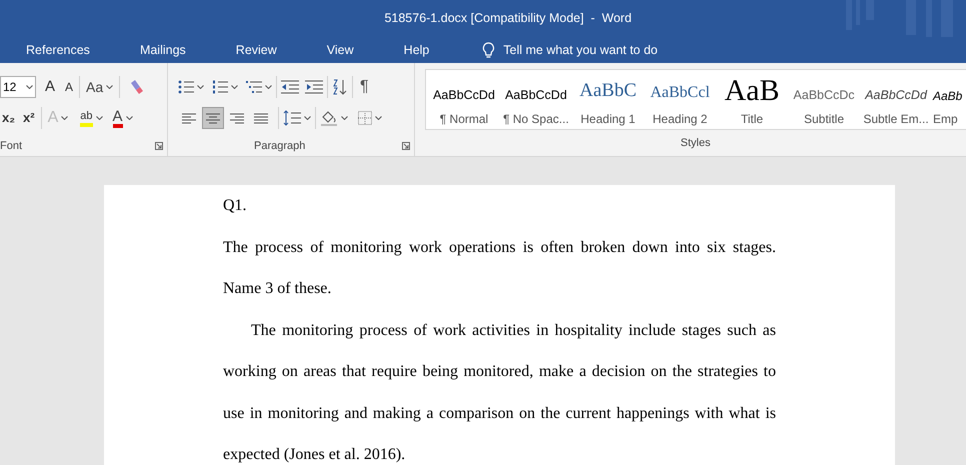 The image size is (966, 465). Describe the element at coordinates (91, 118) in the screenshot. I see `highlight-button: ab` at that location.